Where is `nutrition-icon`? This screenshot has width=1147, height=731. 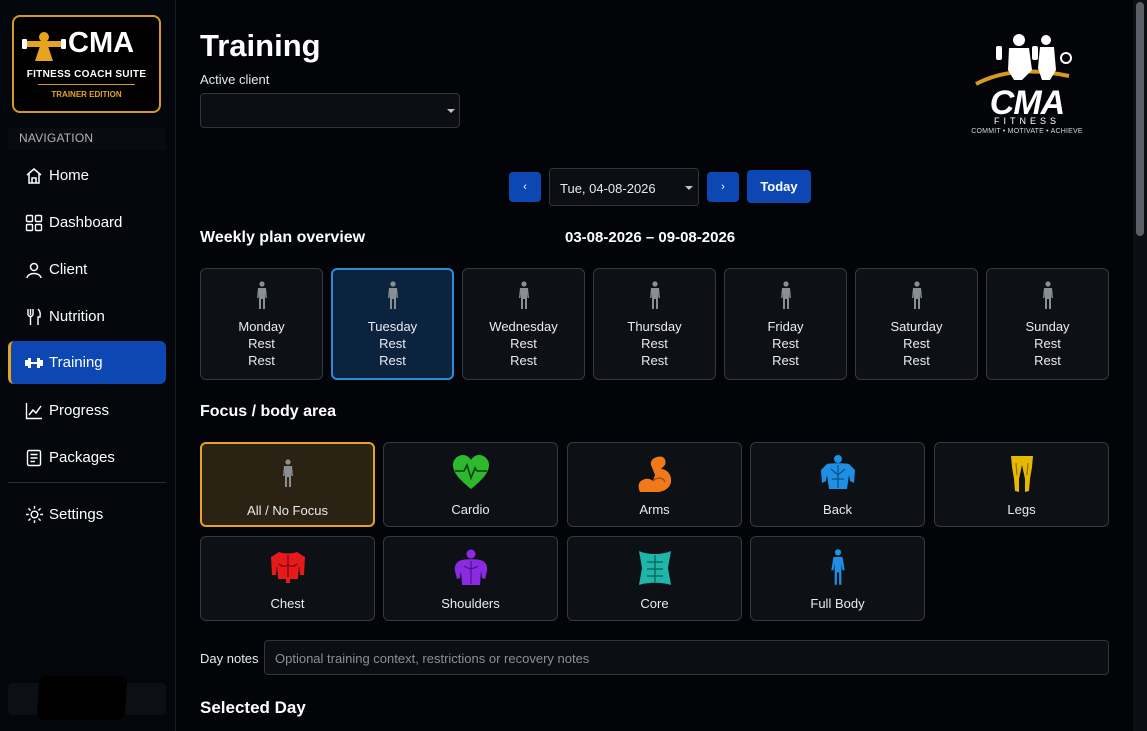 nutrition-icon is located at coordinates (34, 317).